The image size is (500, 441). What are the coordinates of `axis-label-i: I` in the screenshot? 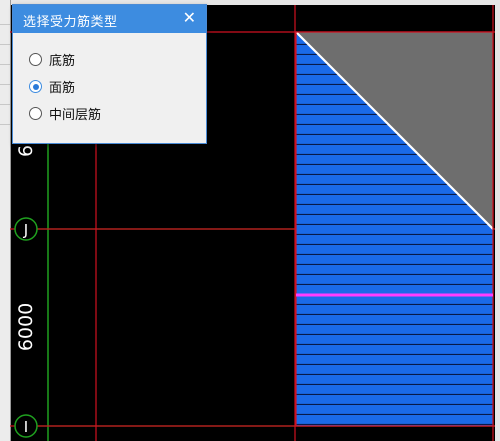 It's located at (26, 427).